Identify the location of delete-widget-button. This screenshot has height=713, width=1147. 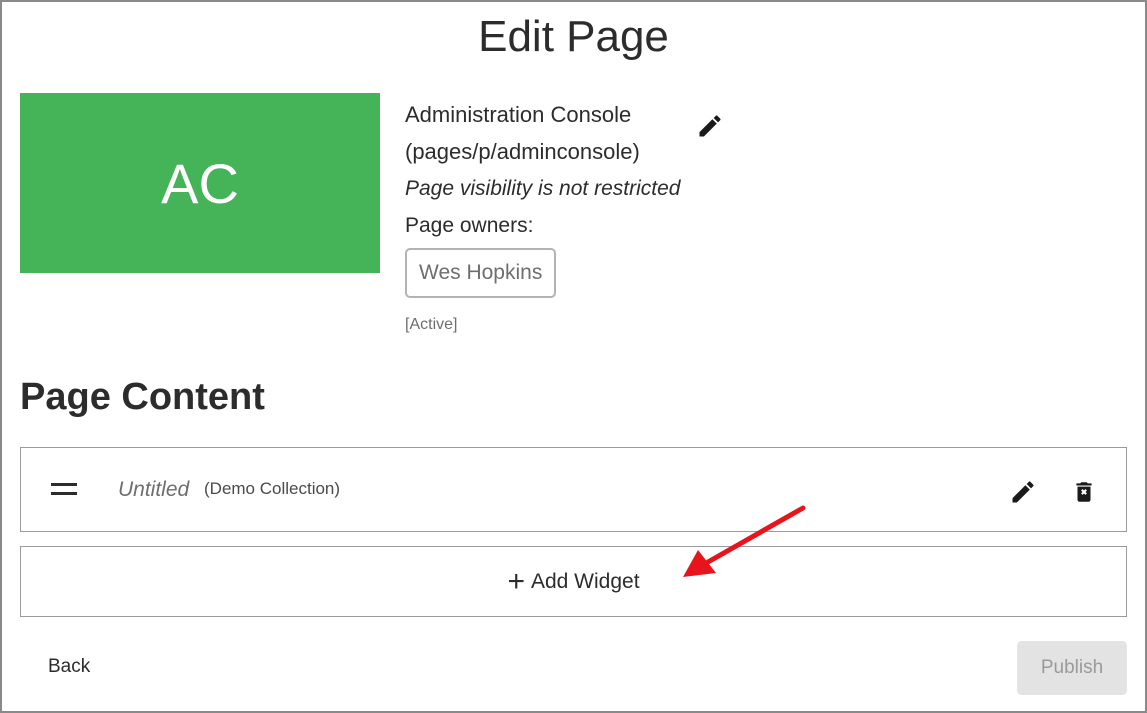
(1084, 492).